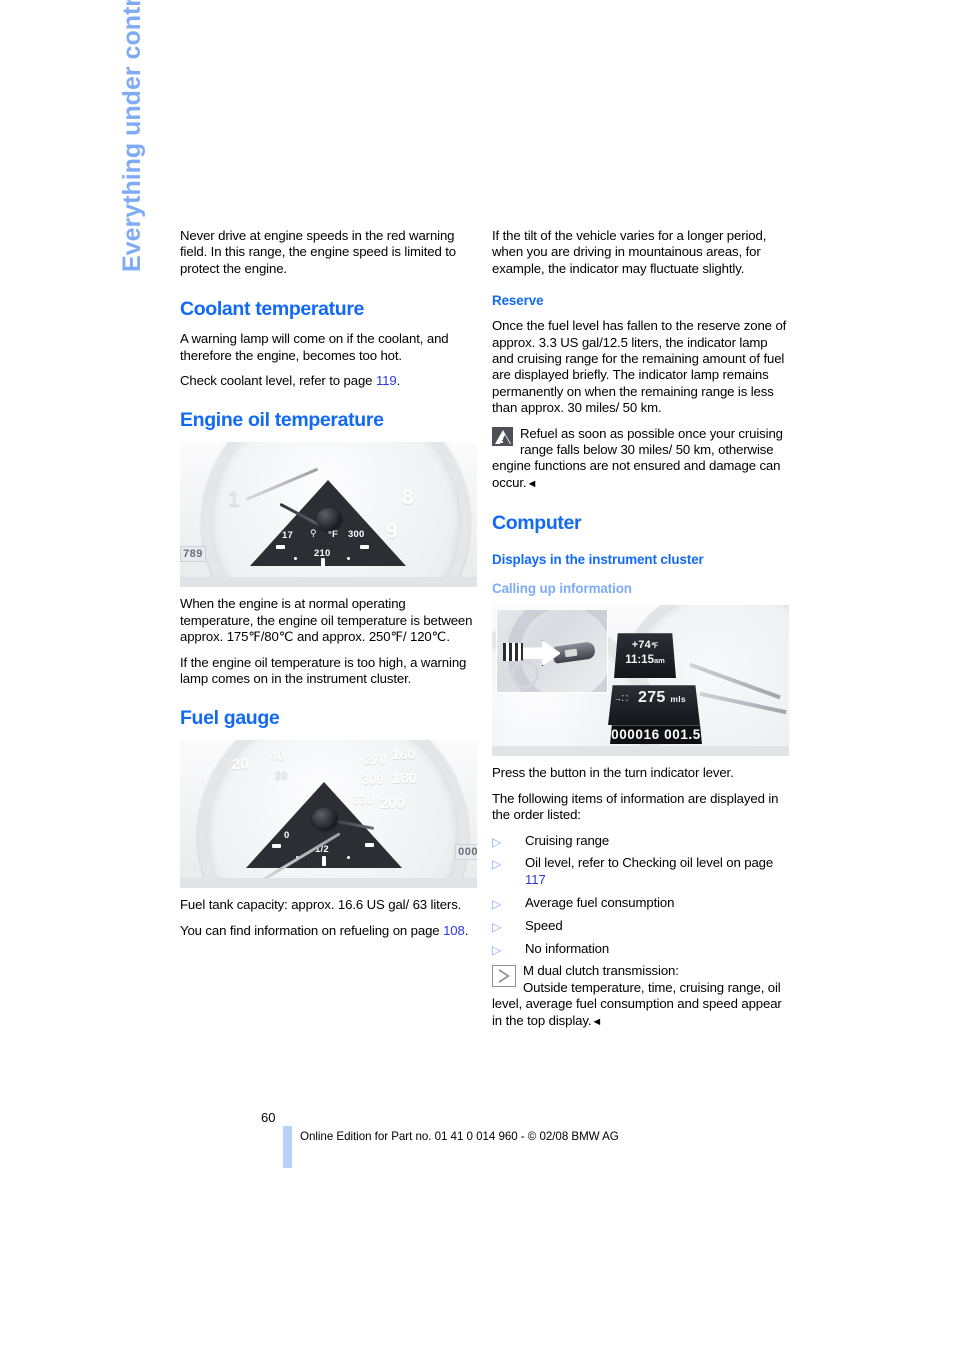 Image resolution: width=954 pixels, height=1350 pixels. What do you see at coordinates (193, 554) in the screenshot?
I see `odometer-fragment: 789` at bounding box center [193, 554].